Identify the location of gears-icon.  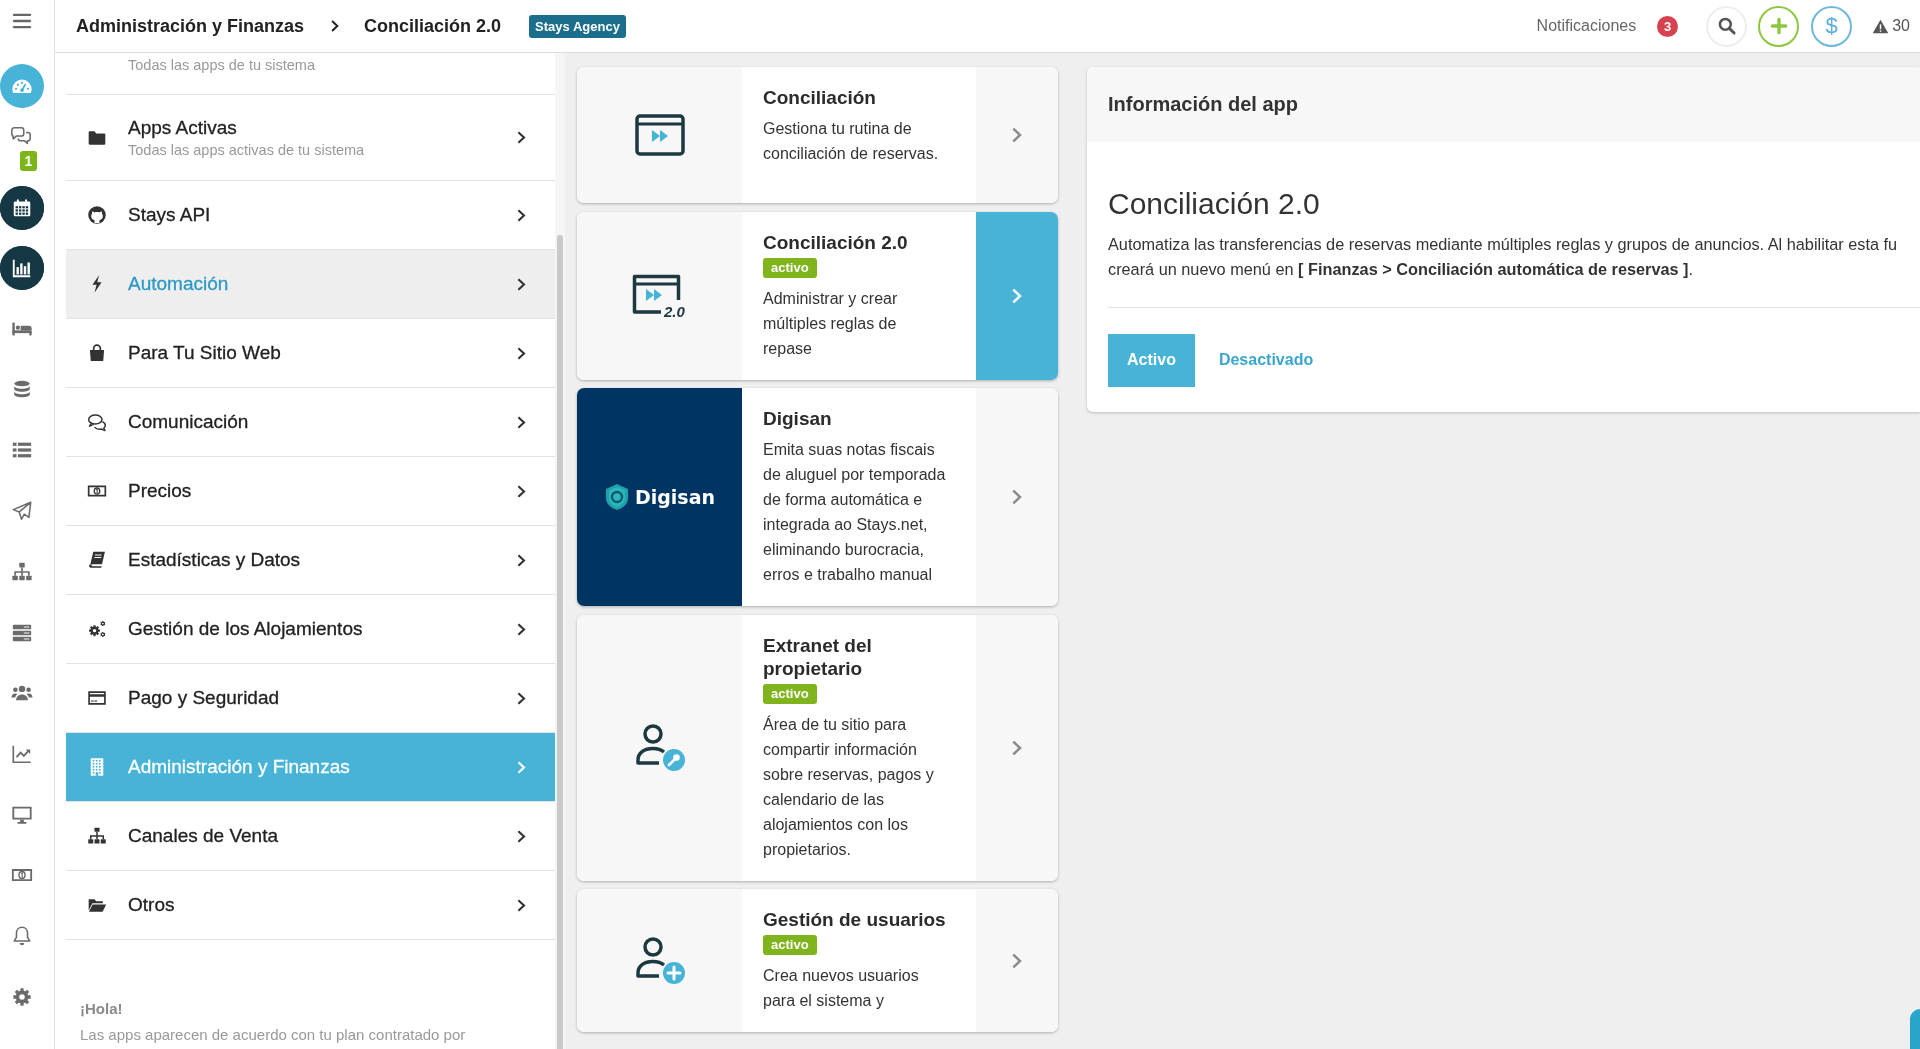
(97, 629).